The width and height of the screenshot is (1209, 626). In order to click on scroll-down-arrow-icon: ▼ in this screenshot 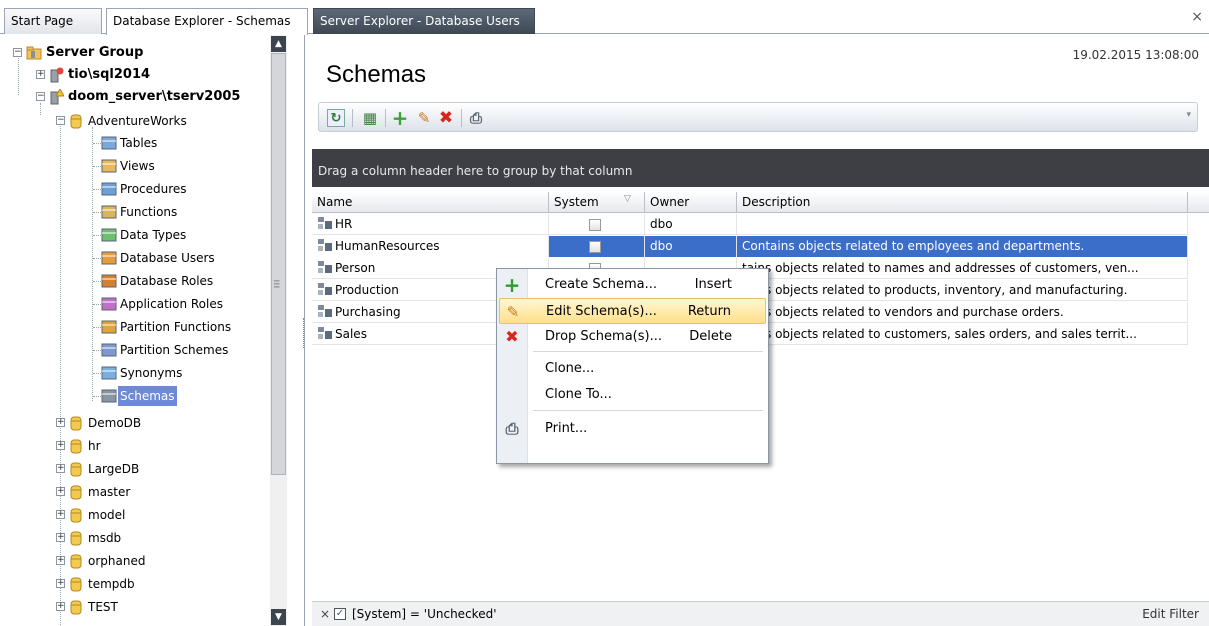, I will do `click(278, 617)`.